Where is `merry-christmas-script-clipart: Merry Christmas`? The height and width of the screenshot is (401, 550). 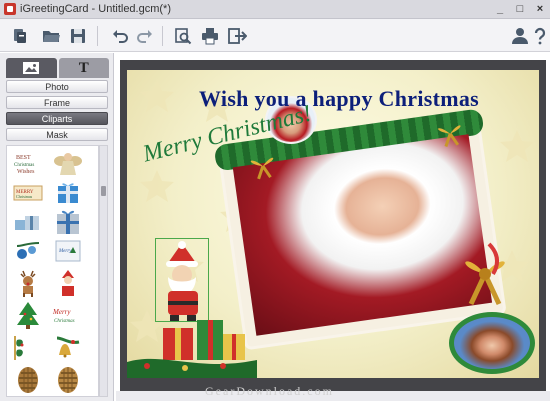
merry-christmas-script-clipart: Merry Christmas is located at coordinates (68, 315).